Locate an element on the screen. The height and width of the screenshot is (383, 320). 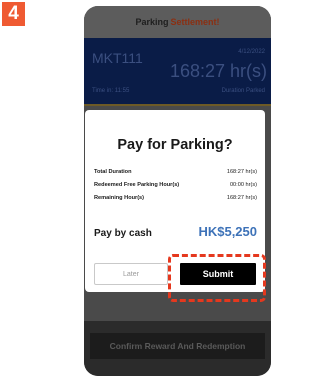
total-duration-row: Total Duration 168:27 hr(s) is located at coordinates (175, 172).